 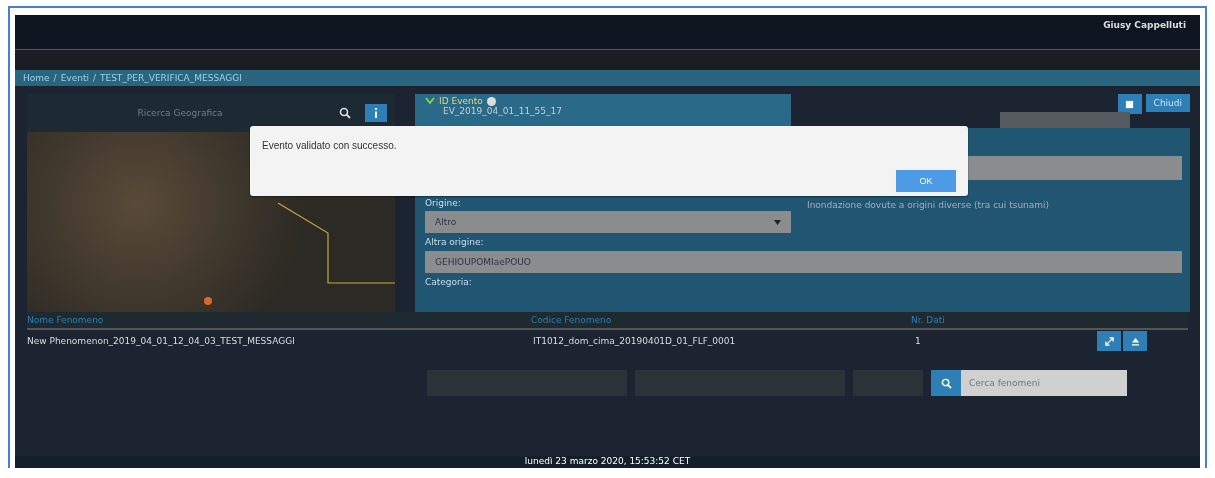 I want to click on category-label: Categoria:, so click(x=449, y=282).